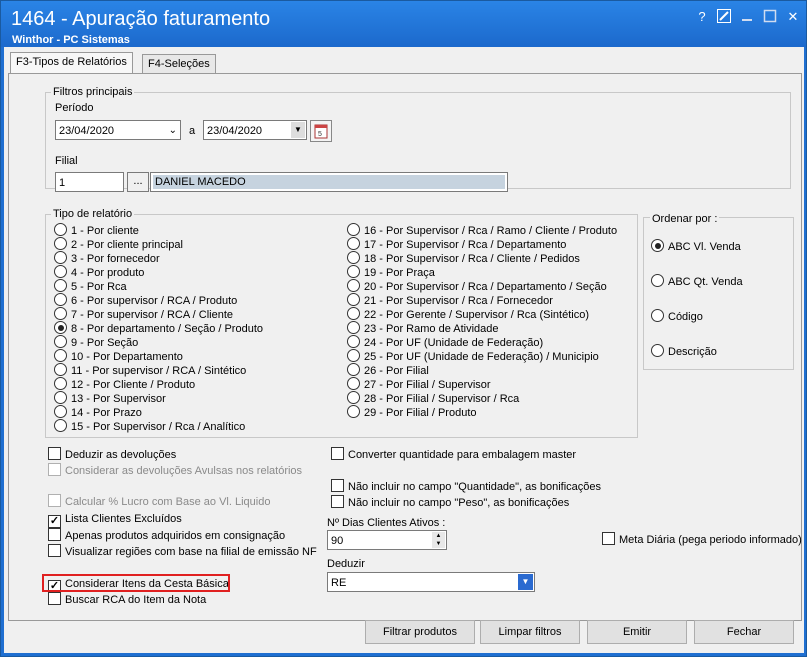  What do you see at coordinates (388, 370) in the screenshot?
I see `tipo-relatorio-option-26: 26 - Por Filial` at bounding box center [388, 370].